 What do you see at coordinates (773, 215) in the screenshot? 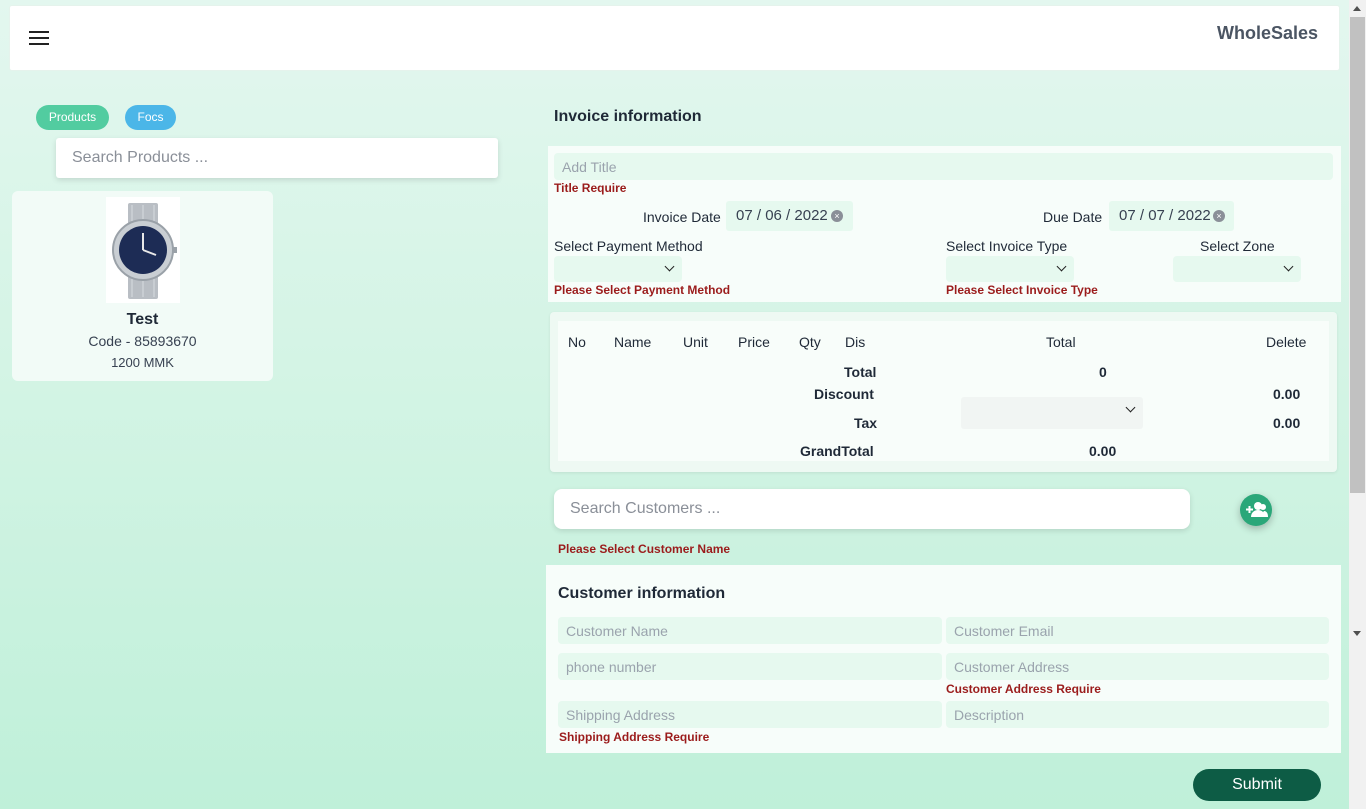
I see `invoice-date-day: 06` at bounding box center [773, 215].